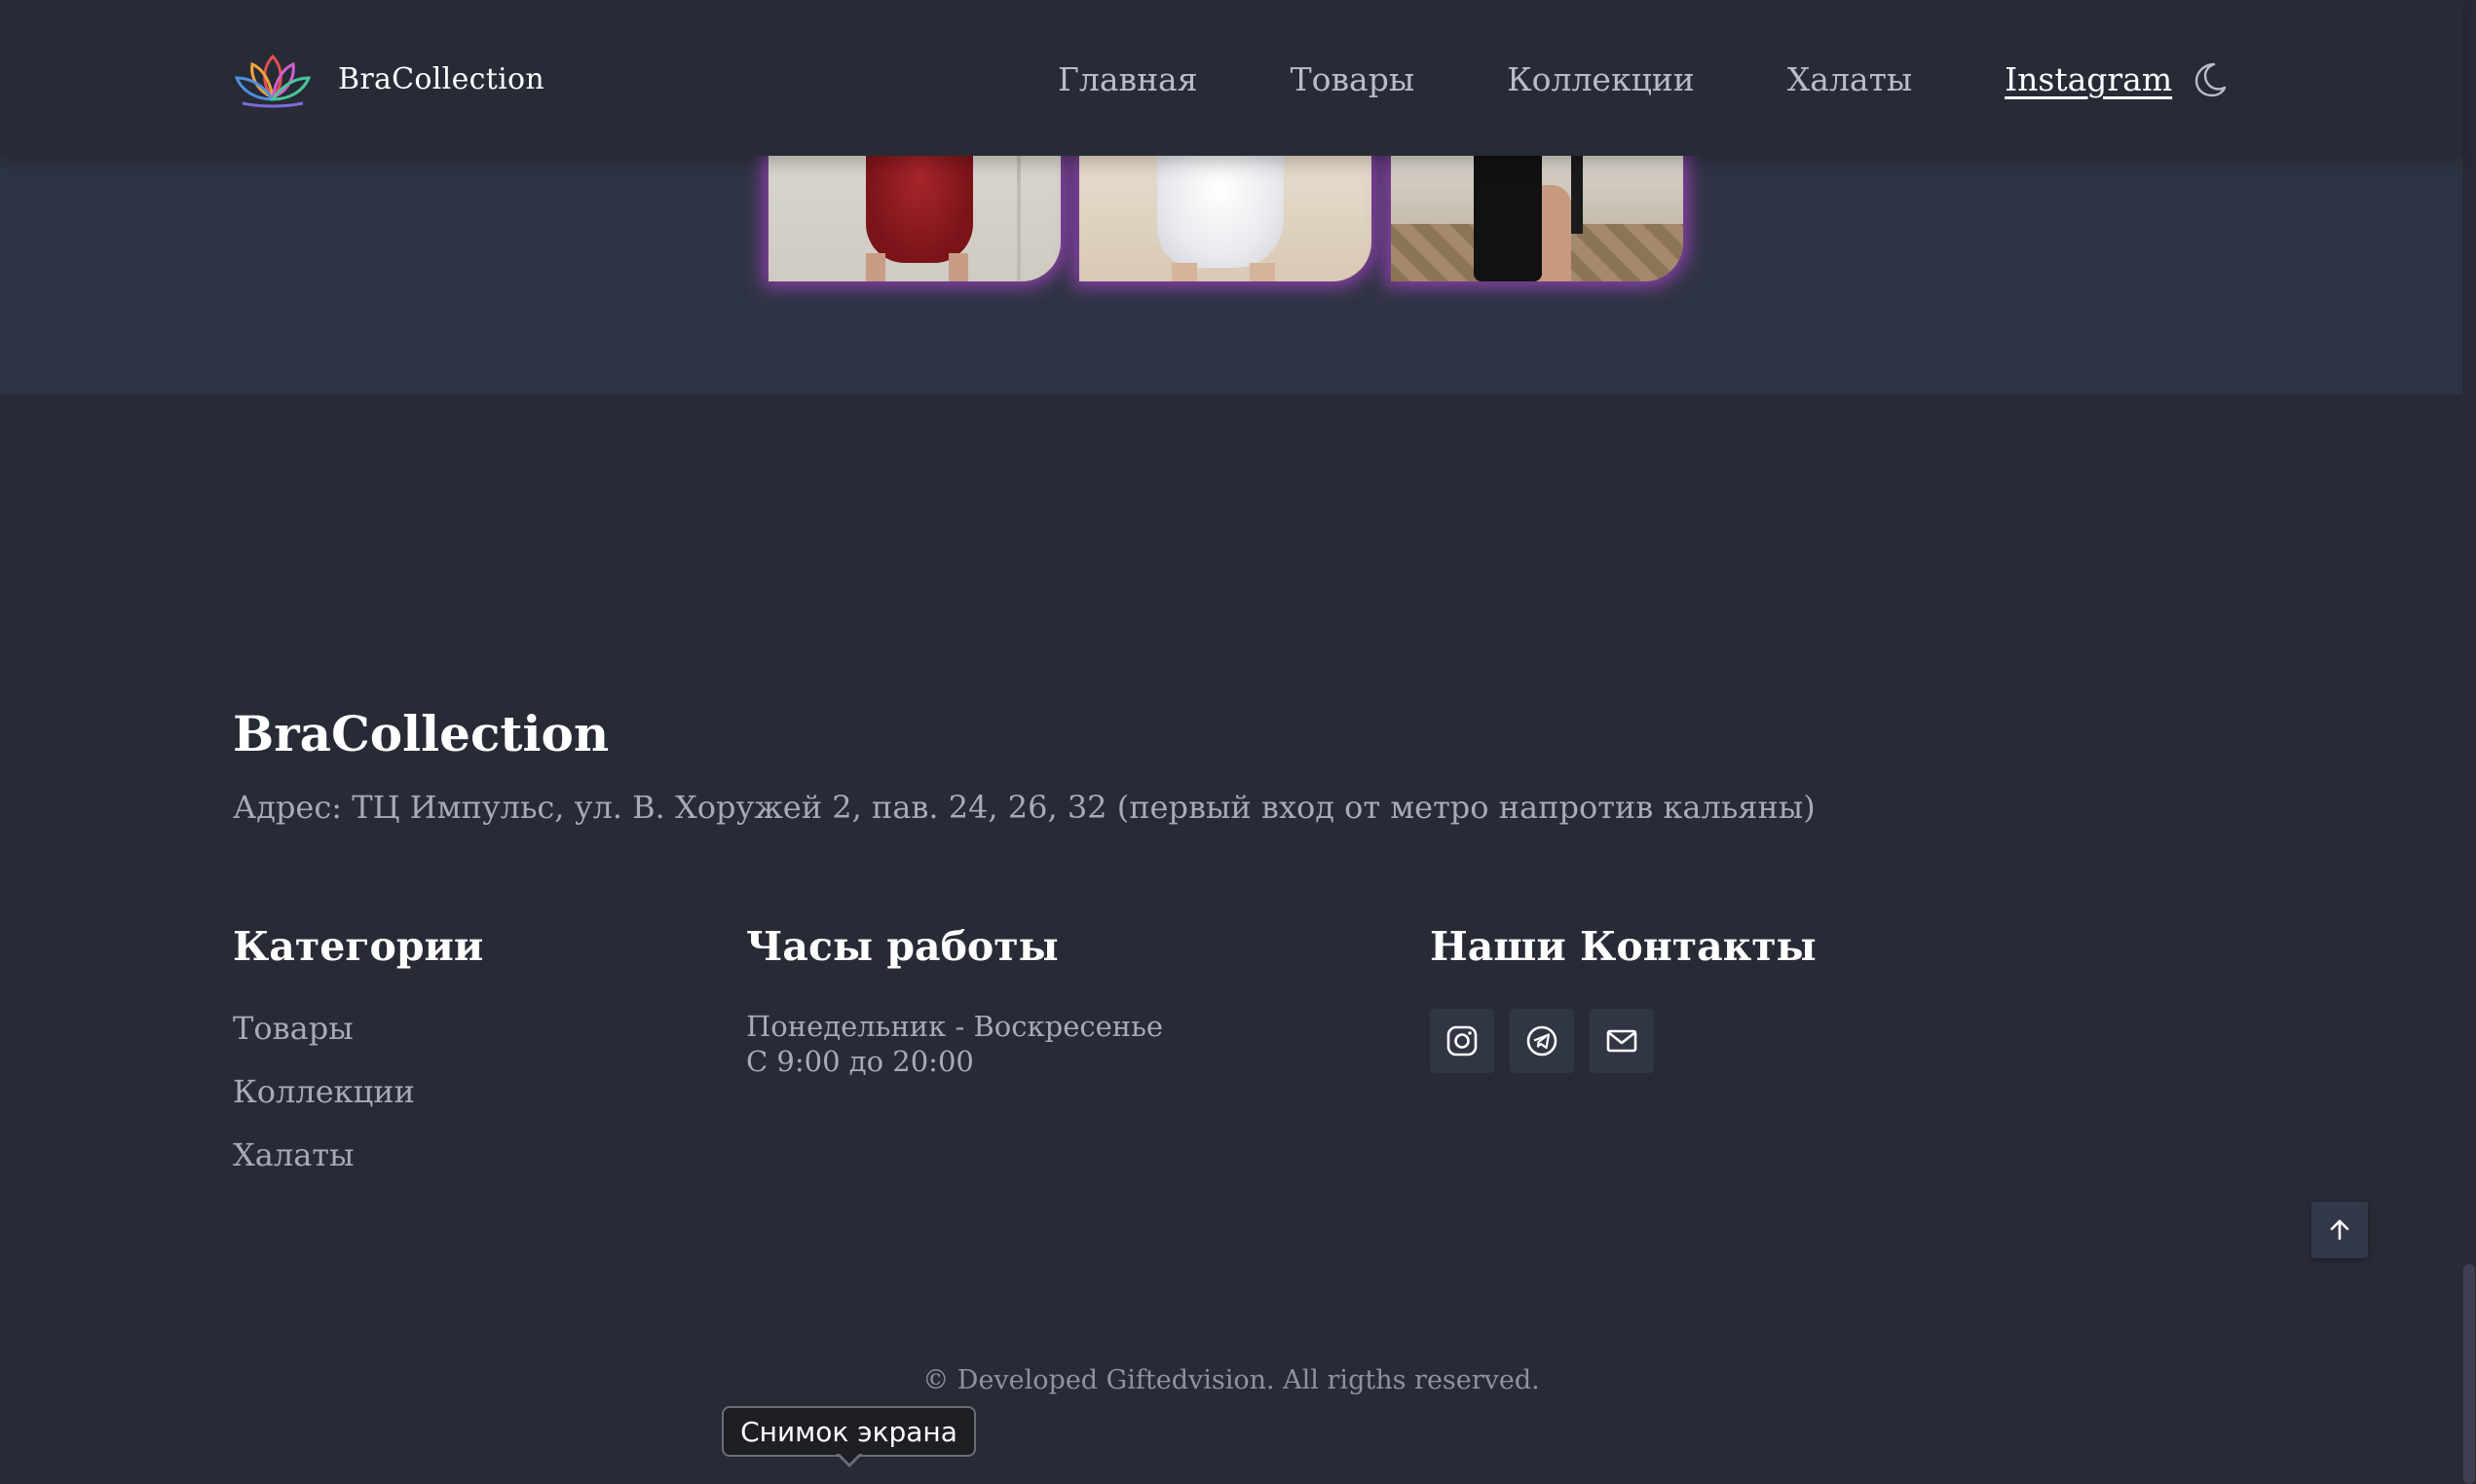 The height and width of the screenshot is (1484, 2476). I want to click on hours-days: Понедельник - Воскресенье, so click(955, 1026).